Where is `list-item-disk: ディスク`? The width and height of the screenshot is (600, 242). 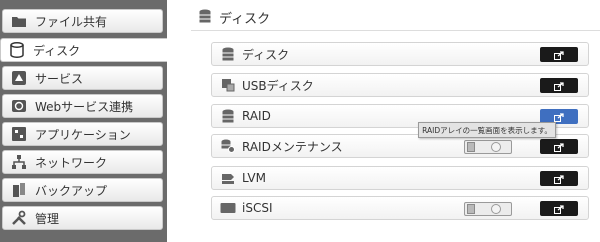
list-item-disk: ディスク is located at coordinates (400, 54).